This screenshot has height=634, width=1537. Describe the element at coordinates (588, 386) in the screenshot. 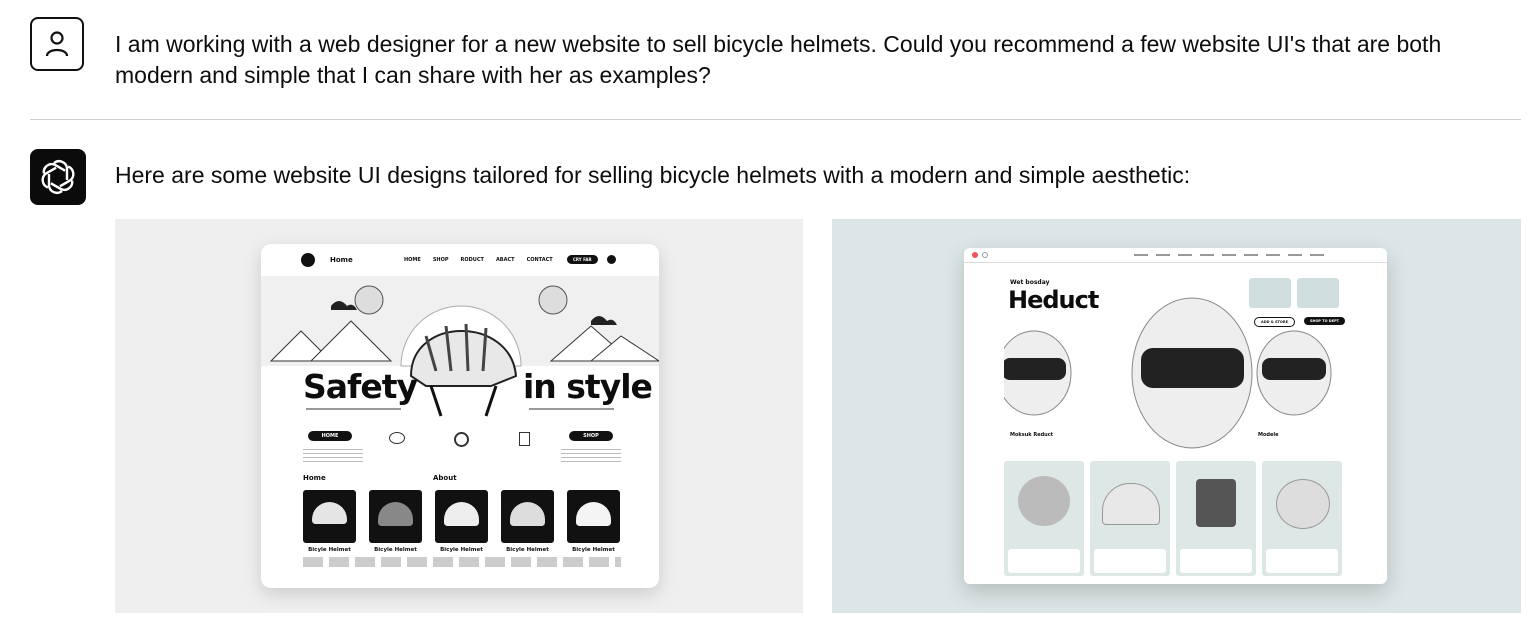

I see `hero-title-right: in style` at that location.